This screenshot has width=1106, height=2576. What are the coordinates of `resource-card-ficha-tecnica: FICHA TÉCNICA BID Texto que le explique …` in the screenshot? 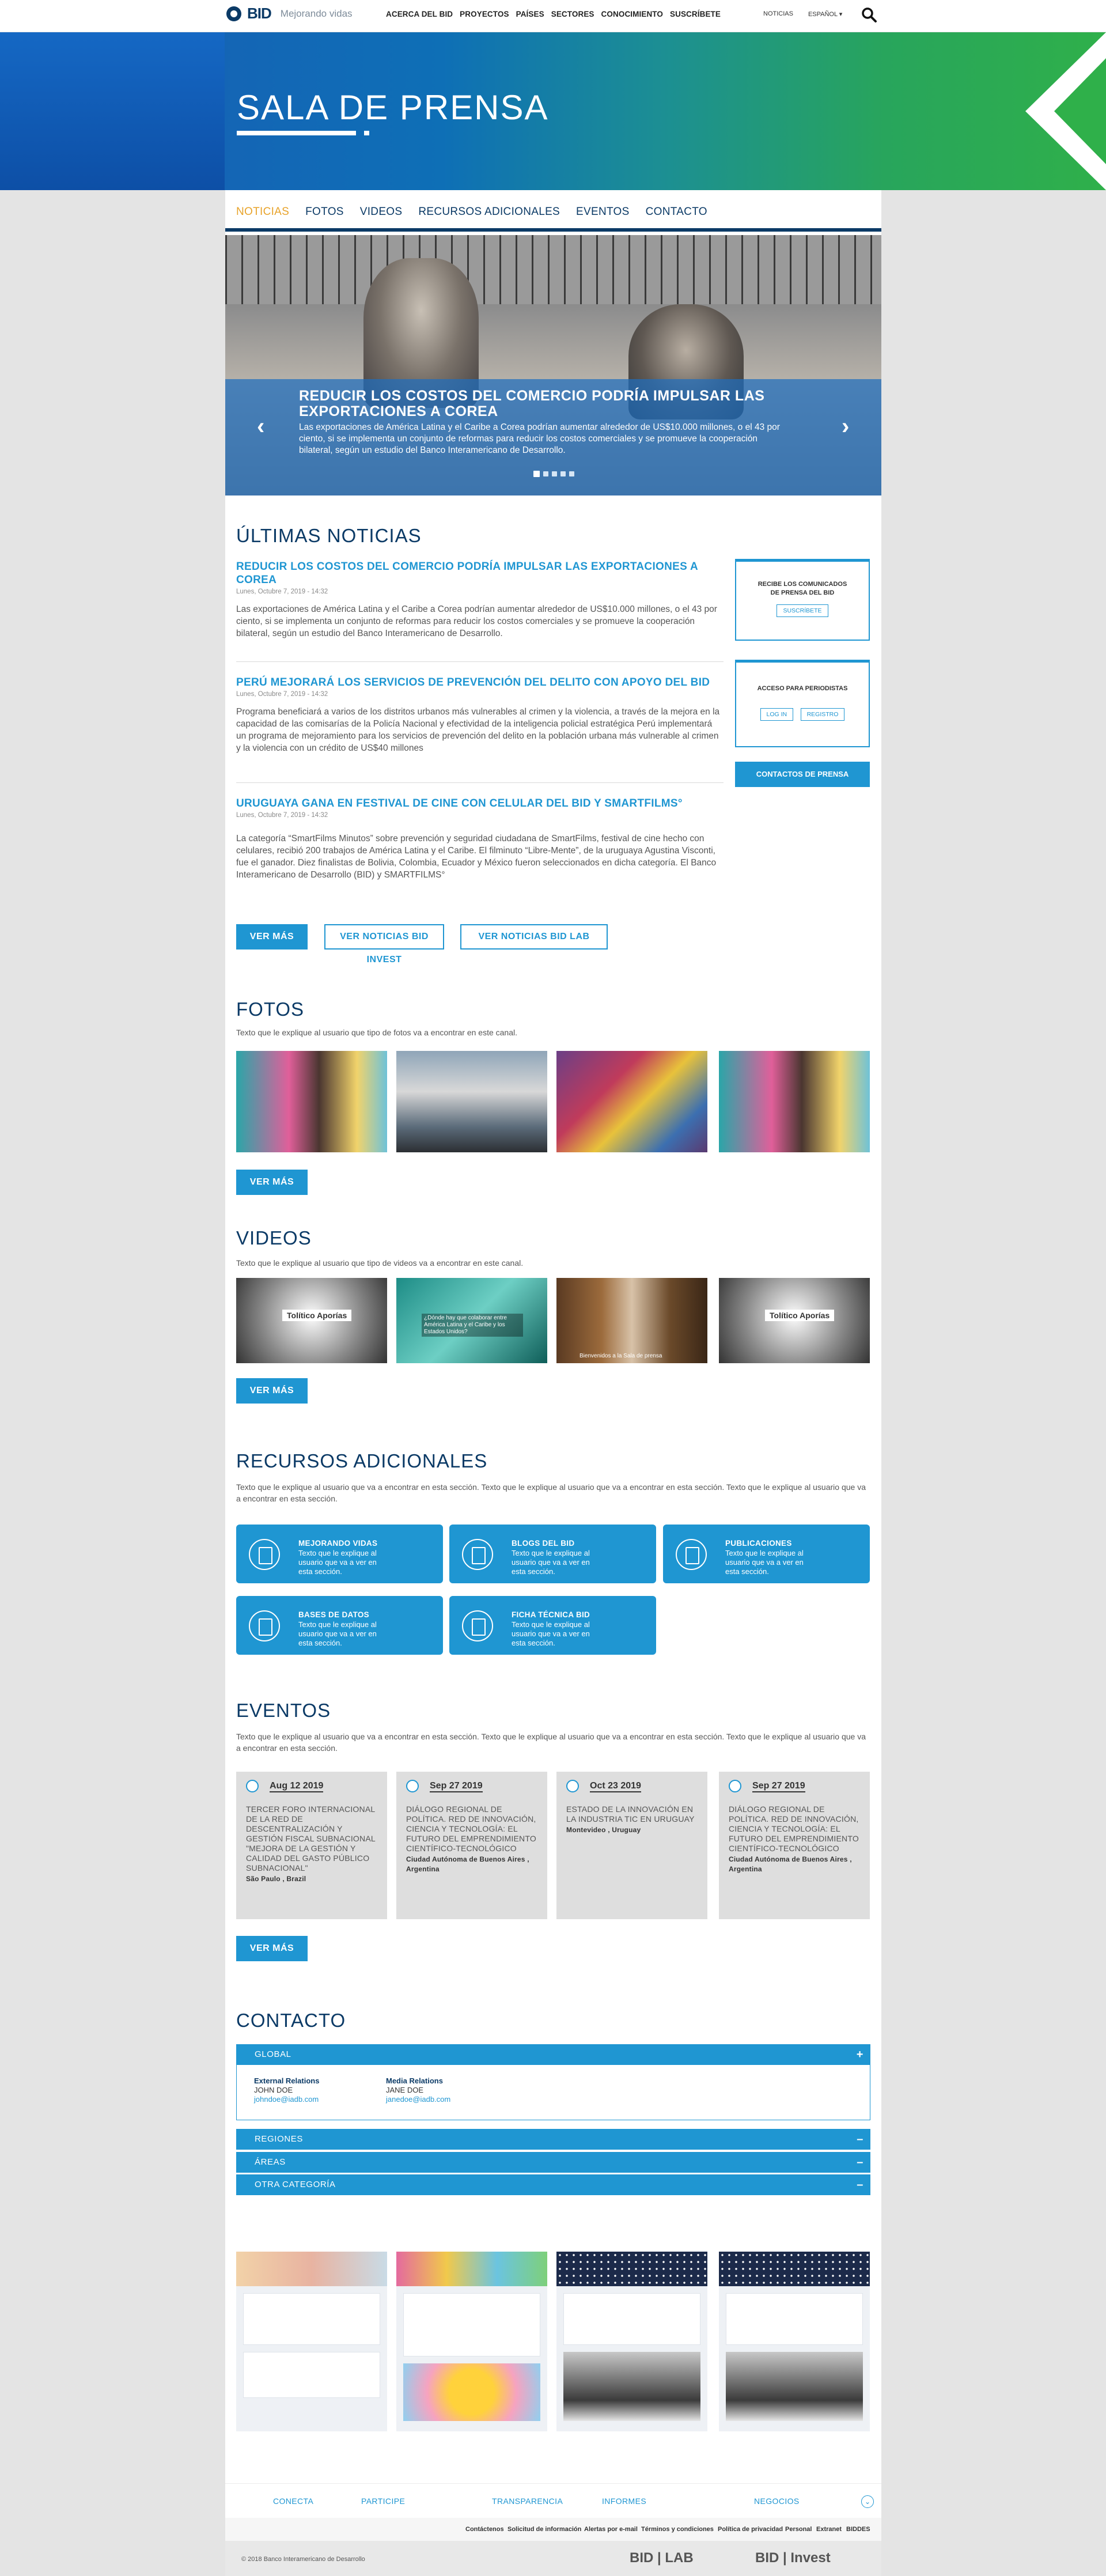 It's located at (552, 1625).